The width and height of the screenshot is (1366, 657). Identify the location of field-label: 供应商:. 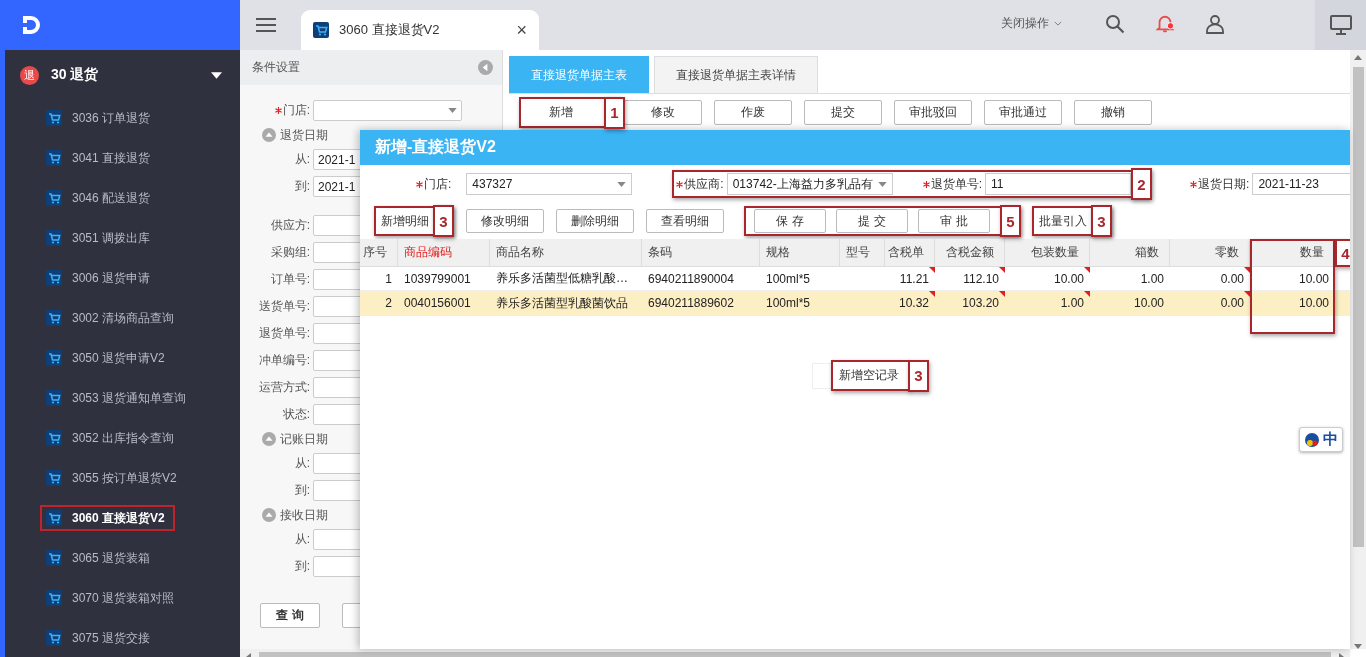
(704, 184).